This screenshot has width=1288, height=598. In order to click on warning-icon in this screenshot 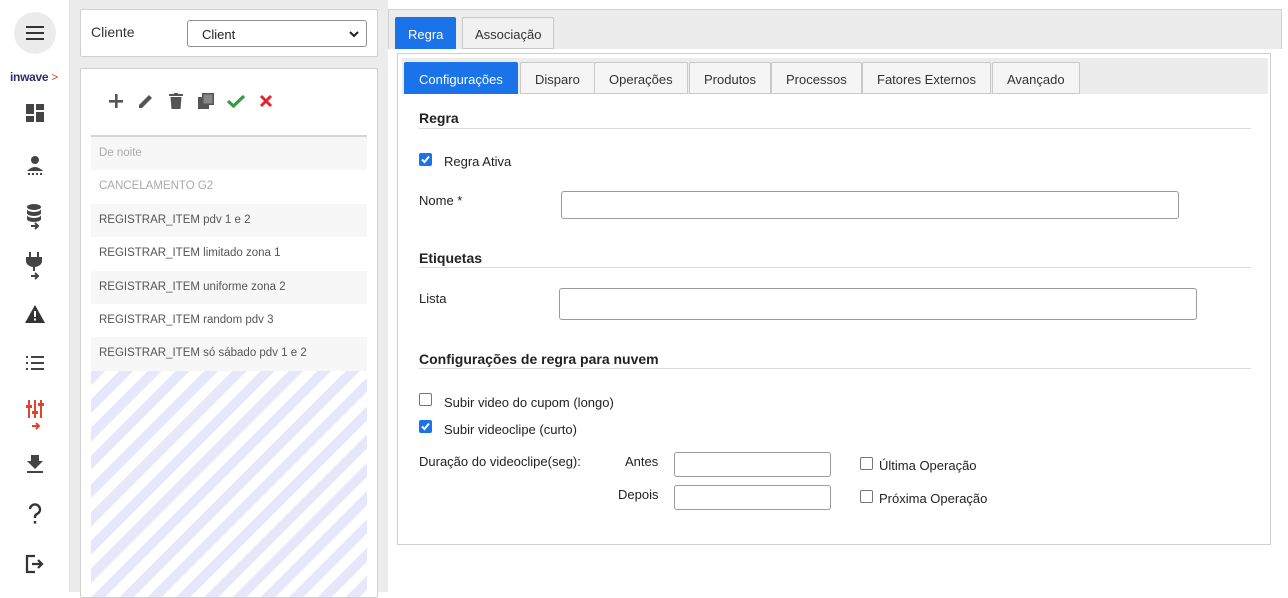, I will do `click(35, 314)`.